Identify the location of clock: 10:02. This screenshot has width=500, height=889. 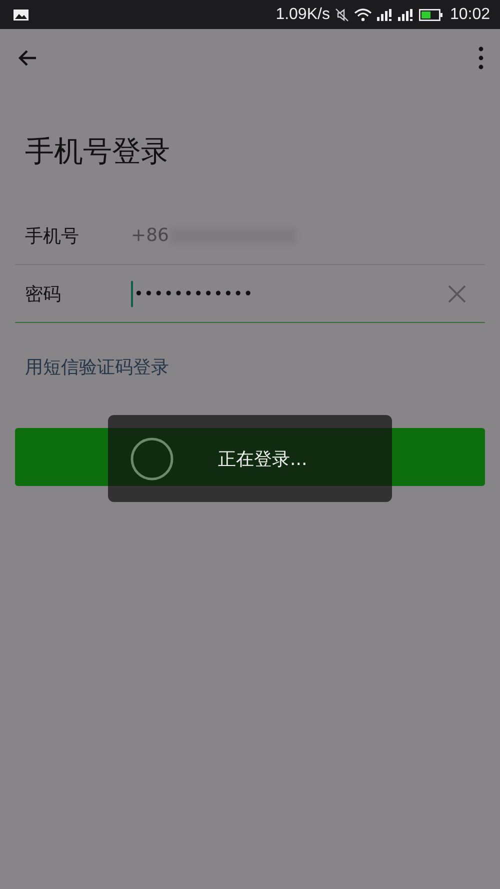
(470, 15).